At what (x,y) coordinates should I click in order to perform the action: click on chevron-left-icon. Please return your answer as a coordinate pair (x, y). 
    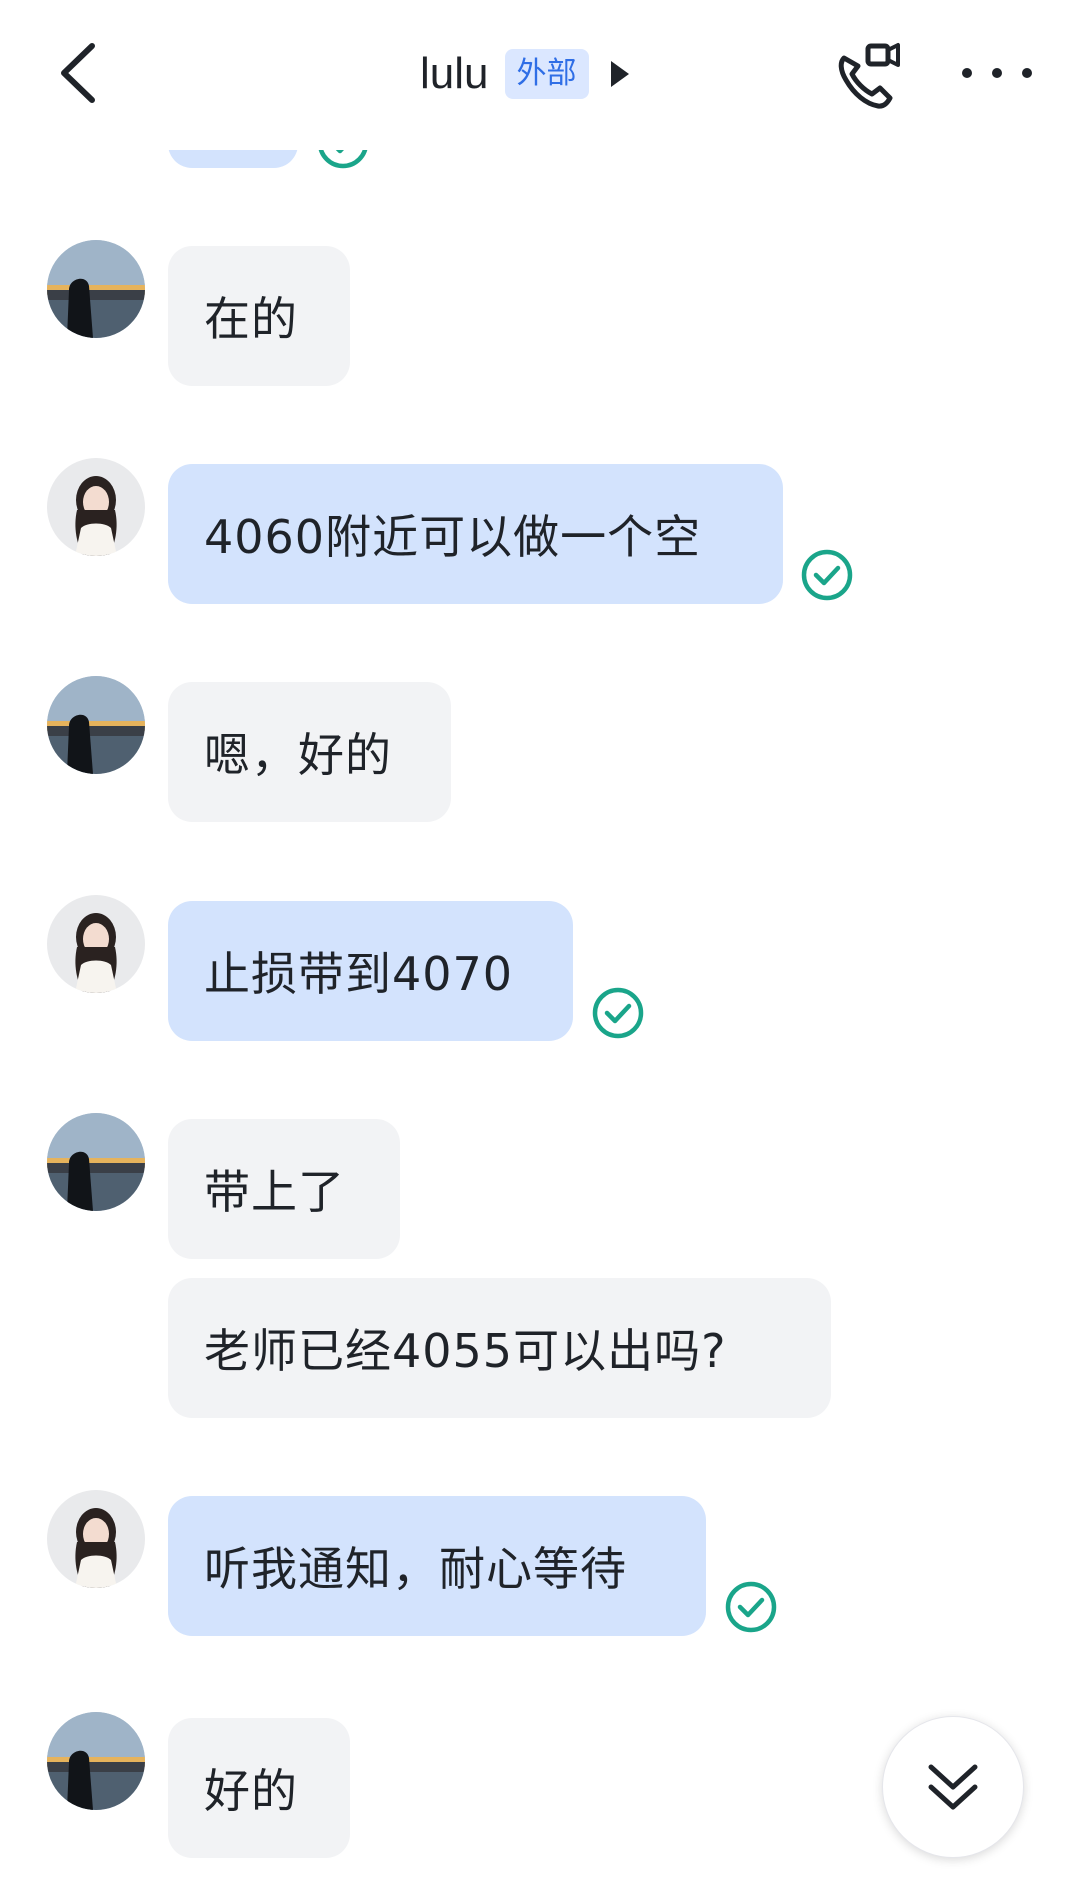
    Looking at the image, I should click on (78, 73).